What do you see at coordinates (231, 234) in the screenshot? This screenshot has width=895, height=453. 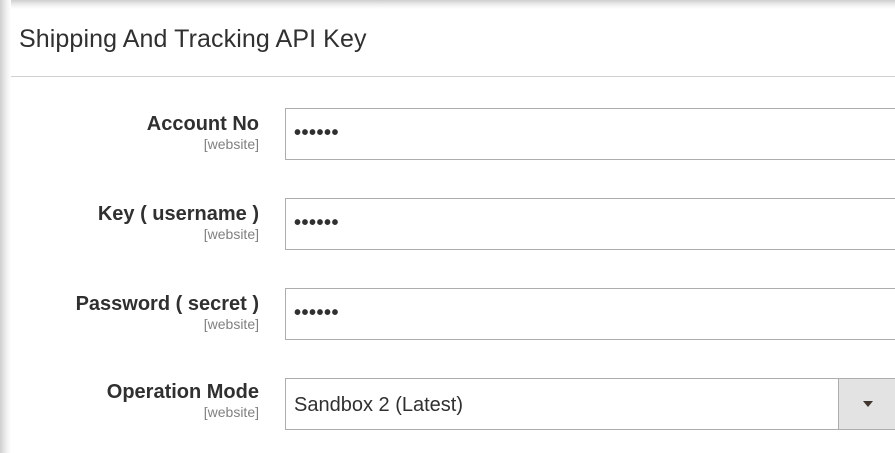 I see `key-scope: [website]` at bounding box center [231, 234].